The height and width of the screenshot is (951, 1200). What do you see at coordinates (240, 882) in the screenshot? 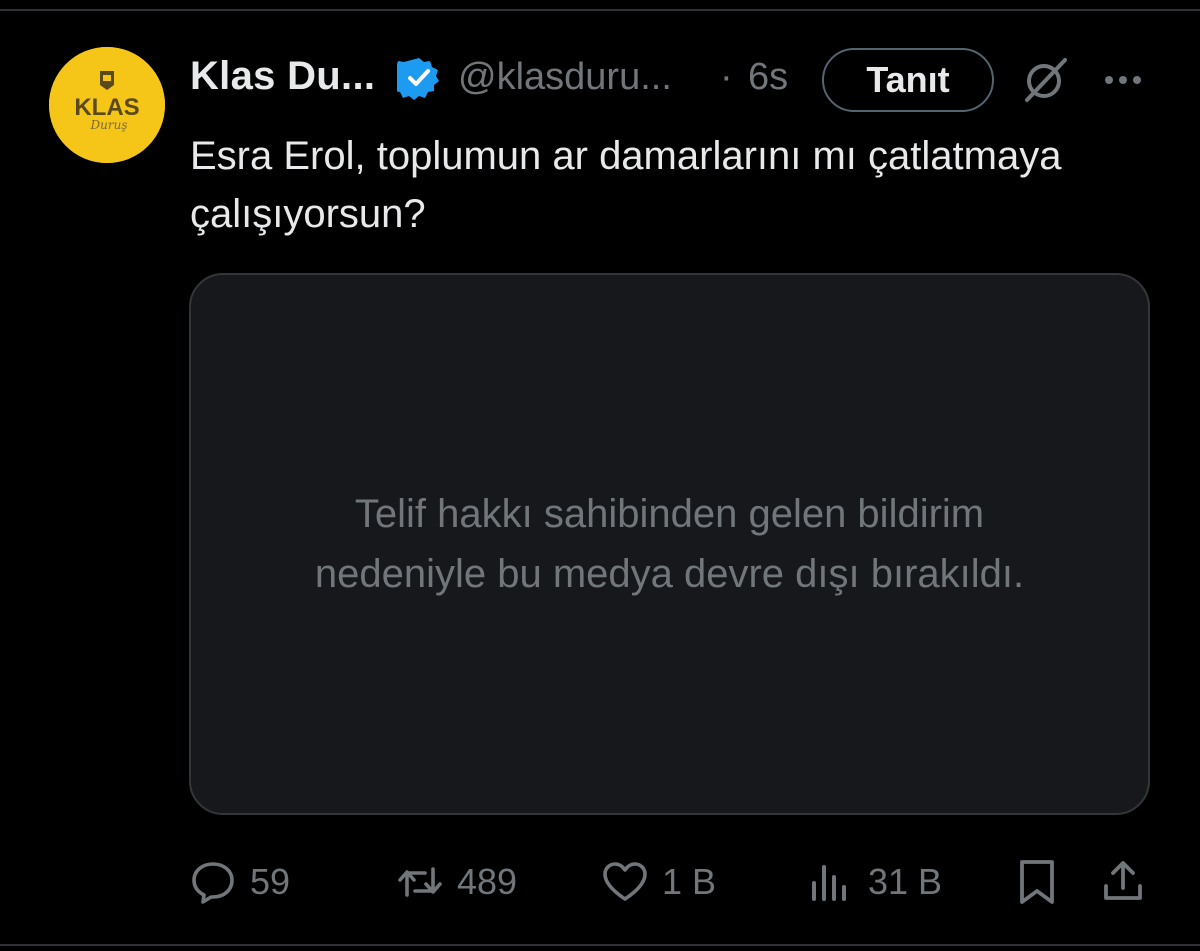
I see `reply-button: 59` at bounding box center [240, 882].